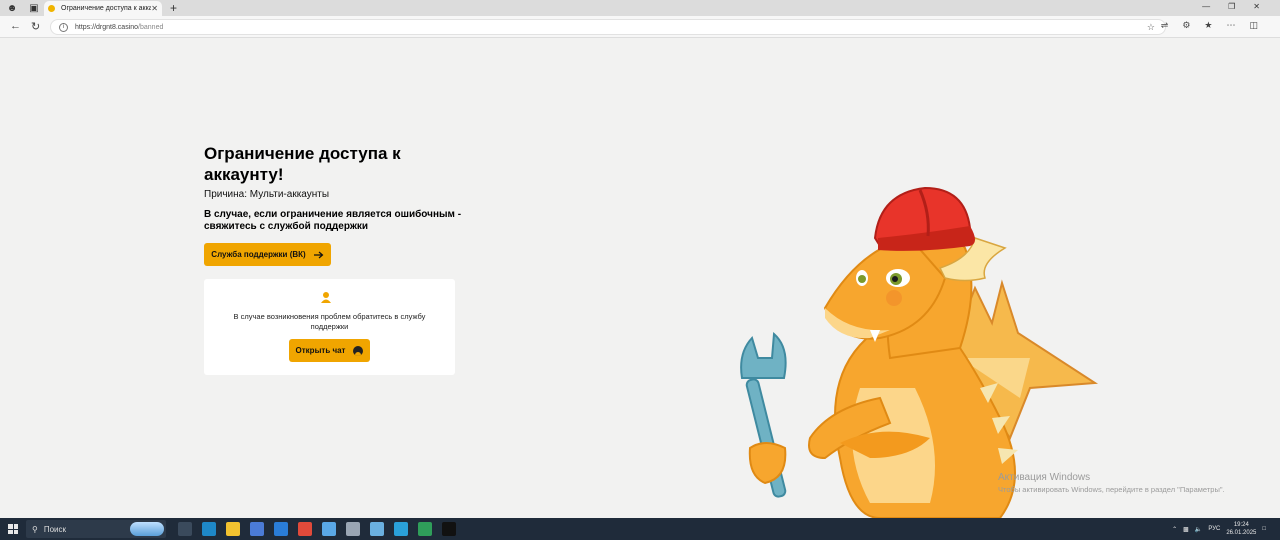 The width and height of the screenshot is (1280, 540). I want to click on extensions-icon: ⚙, so click(1186, 25).